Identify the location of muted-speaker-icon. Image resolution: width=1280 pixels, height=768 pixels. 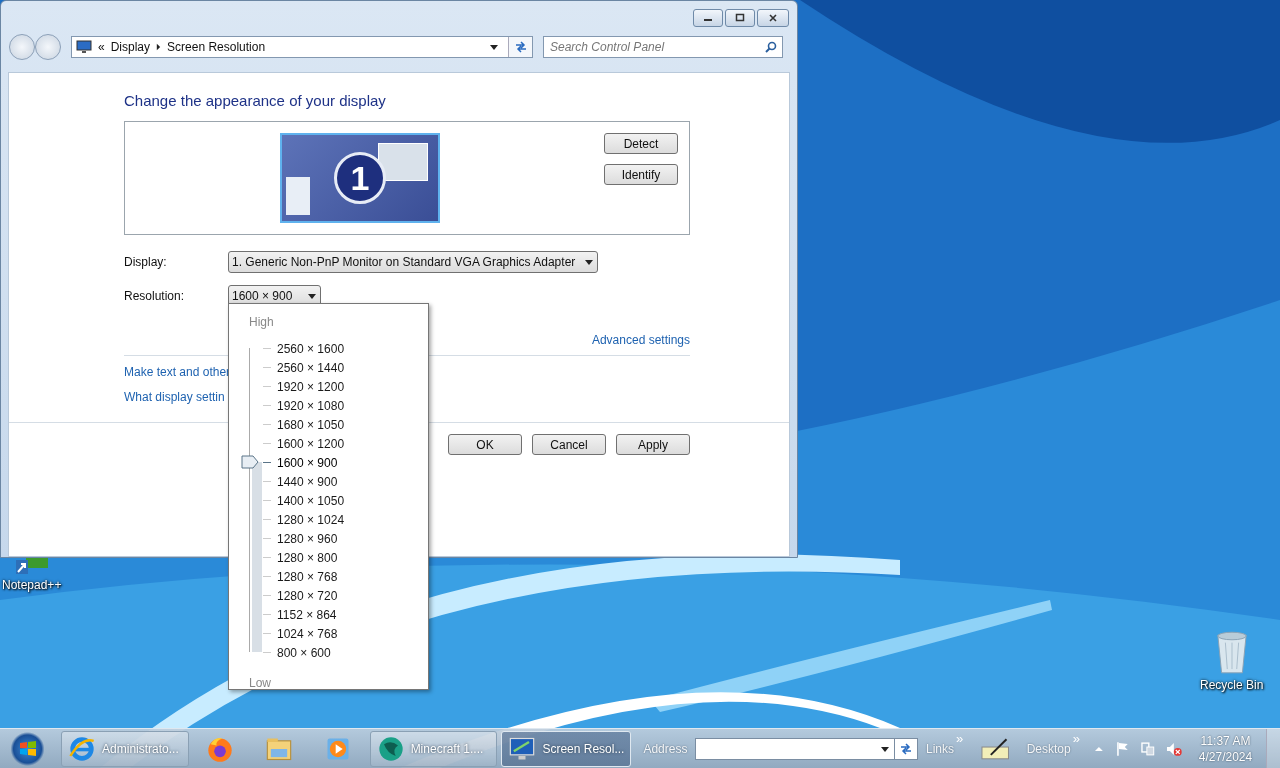
(1174, 748).